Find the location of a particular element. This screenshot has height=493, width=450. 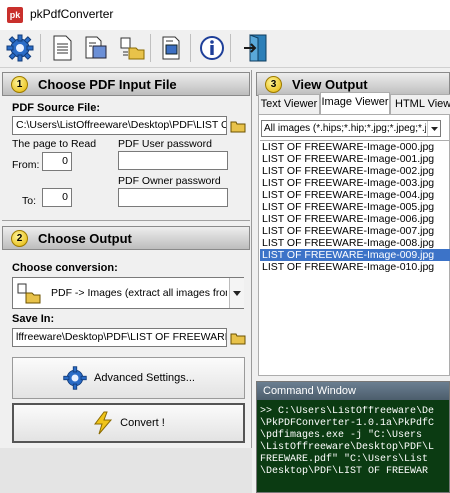

step-badge: 1 is located at coordinates (19, 84).